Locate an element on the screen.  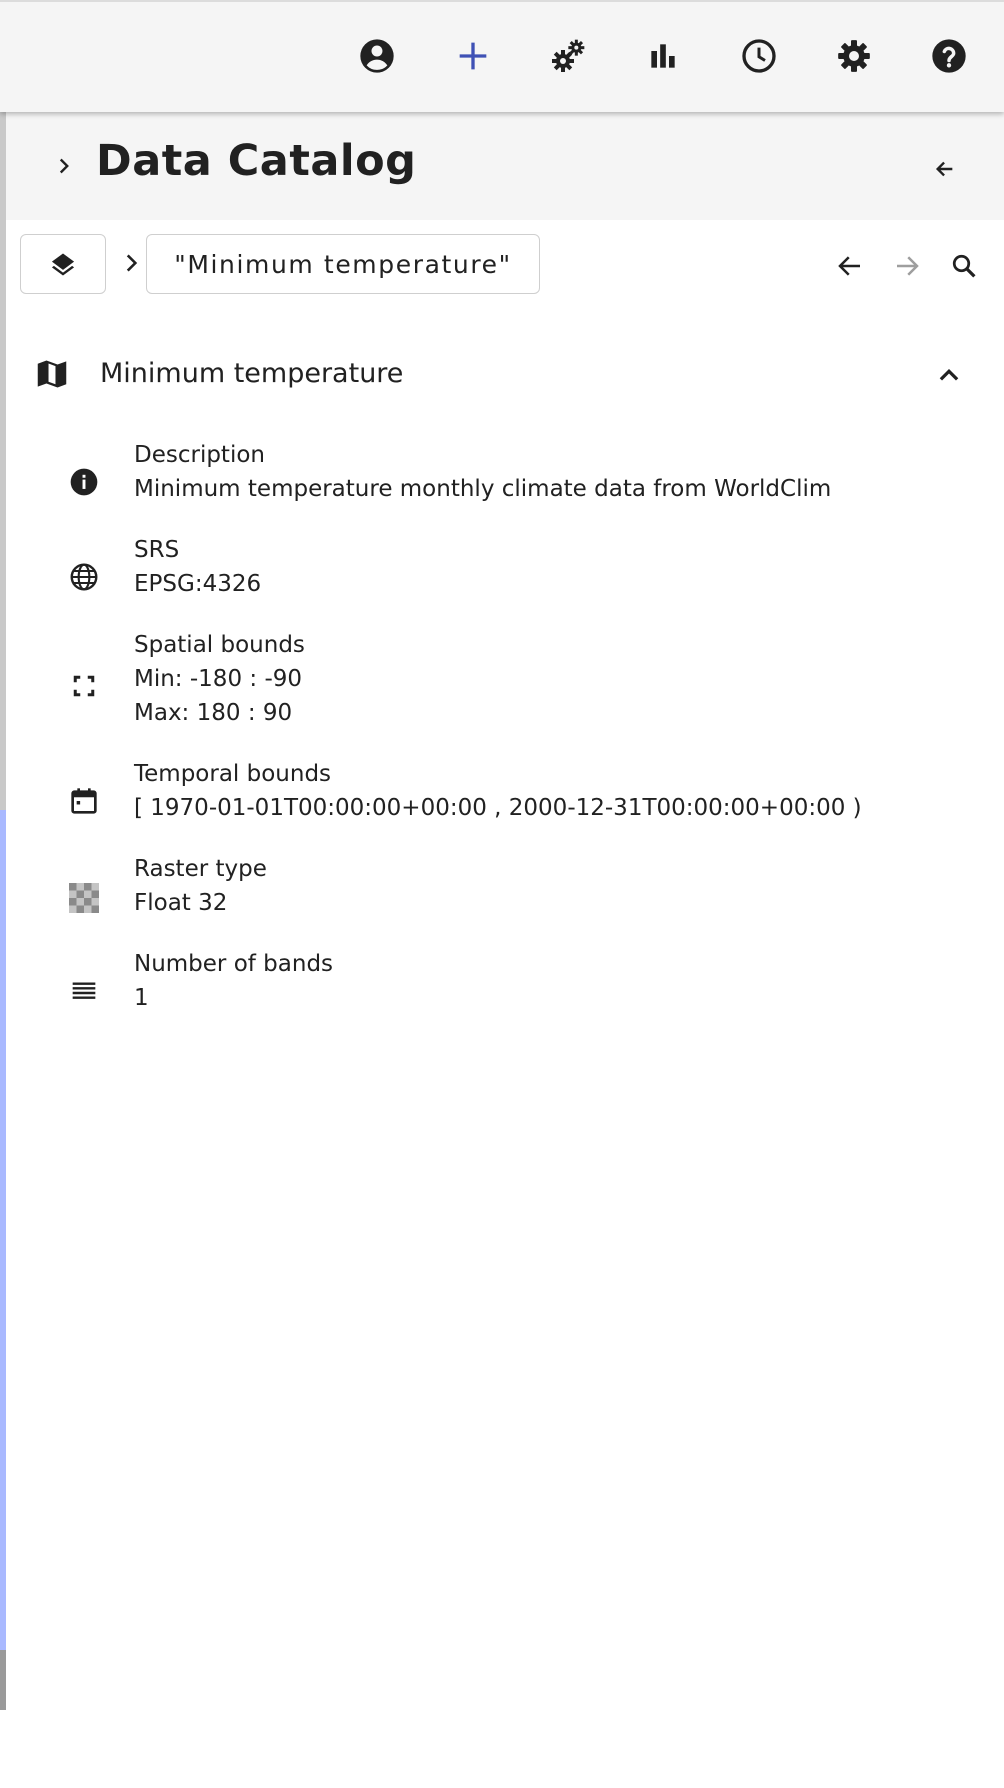
clock-icon is located at coordinates (759, 56).